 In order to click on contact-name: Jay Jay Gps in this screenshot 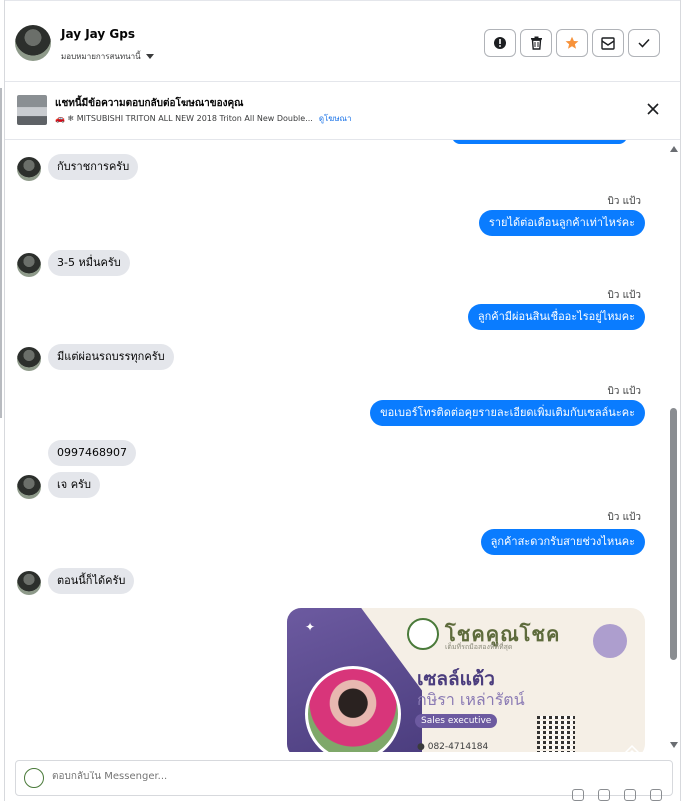, I will do `click(98, 34)`.